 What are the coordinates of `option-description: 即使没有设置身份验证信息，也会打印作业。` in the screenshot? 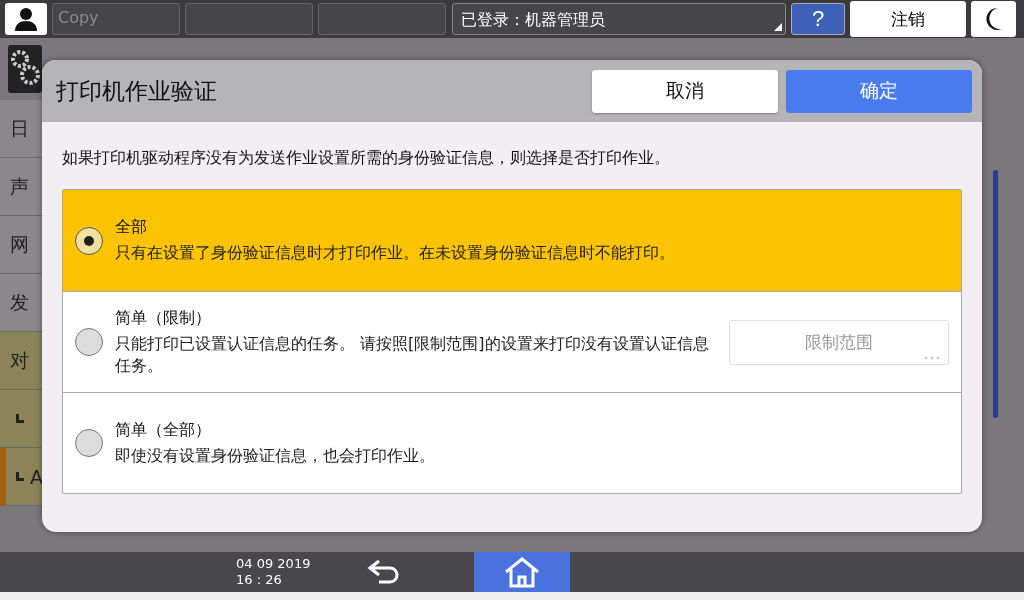 It's located at (275, 455).